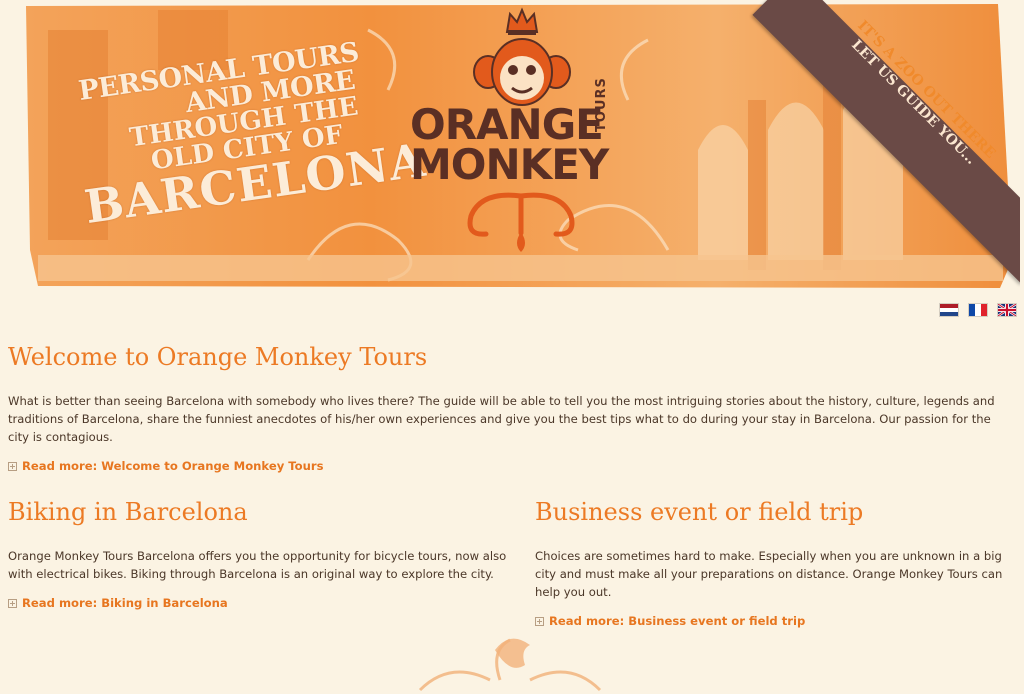 The height and width of the screenshot is (694, 1024). Describe the element at coordinates (1007, 310) in the screenshot. I see `flag-uk-icon` at that location.